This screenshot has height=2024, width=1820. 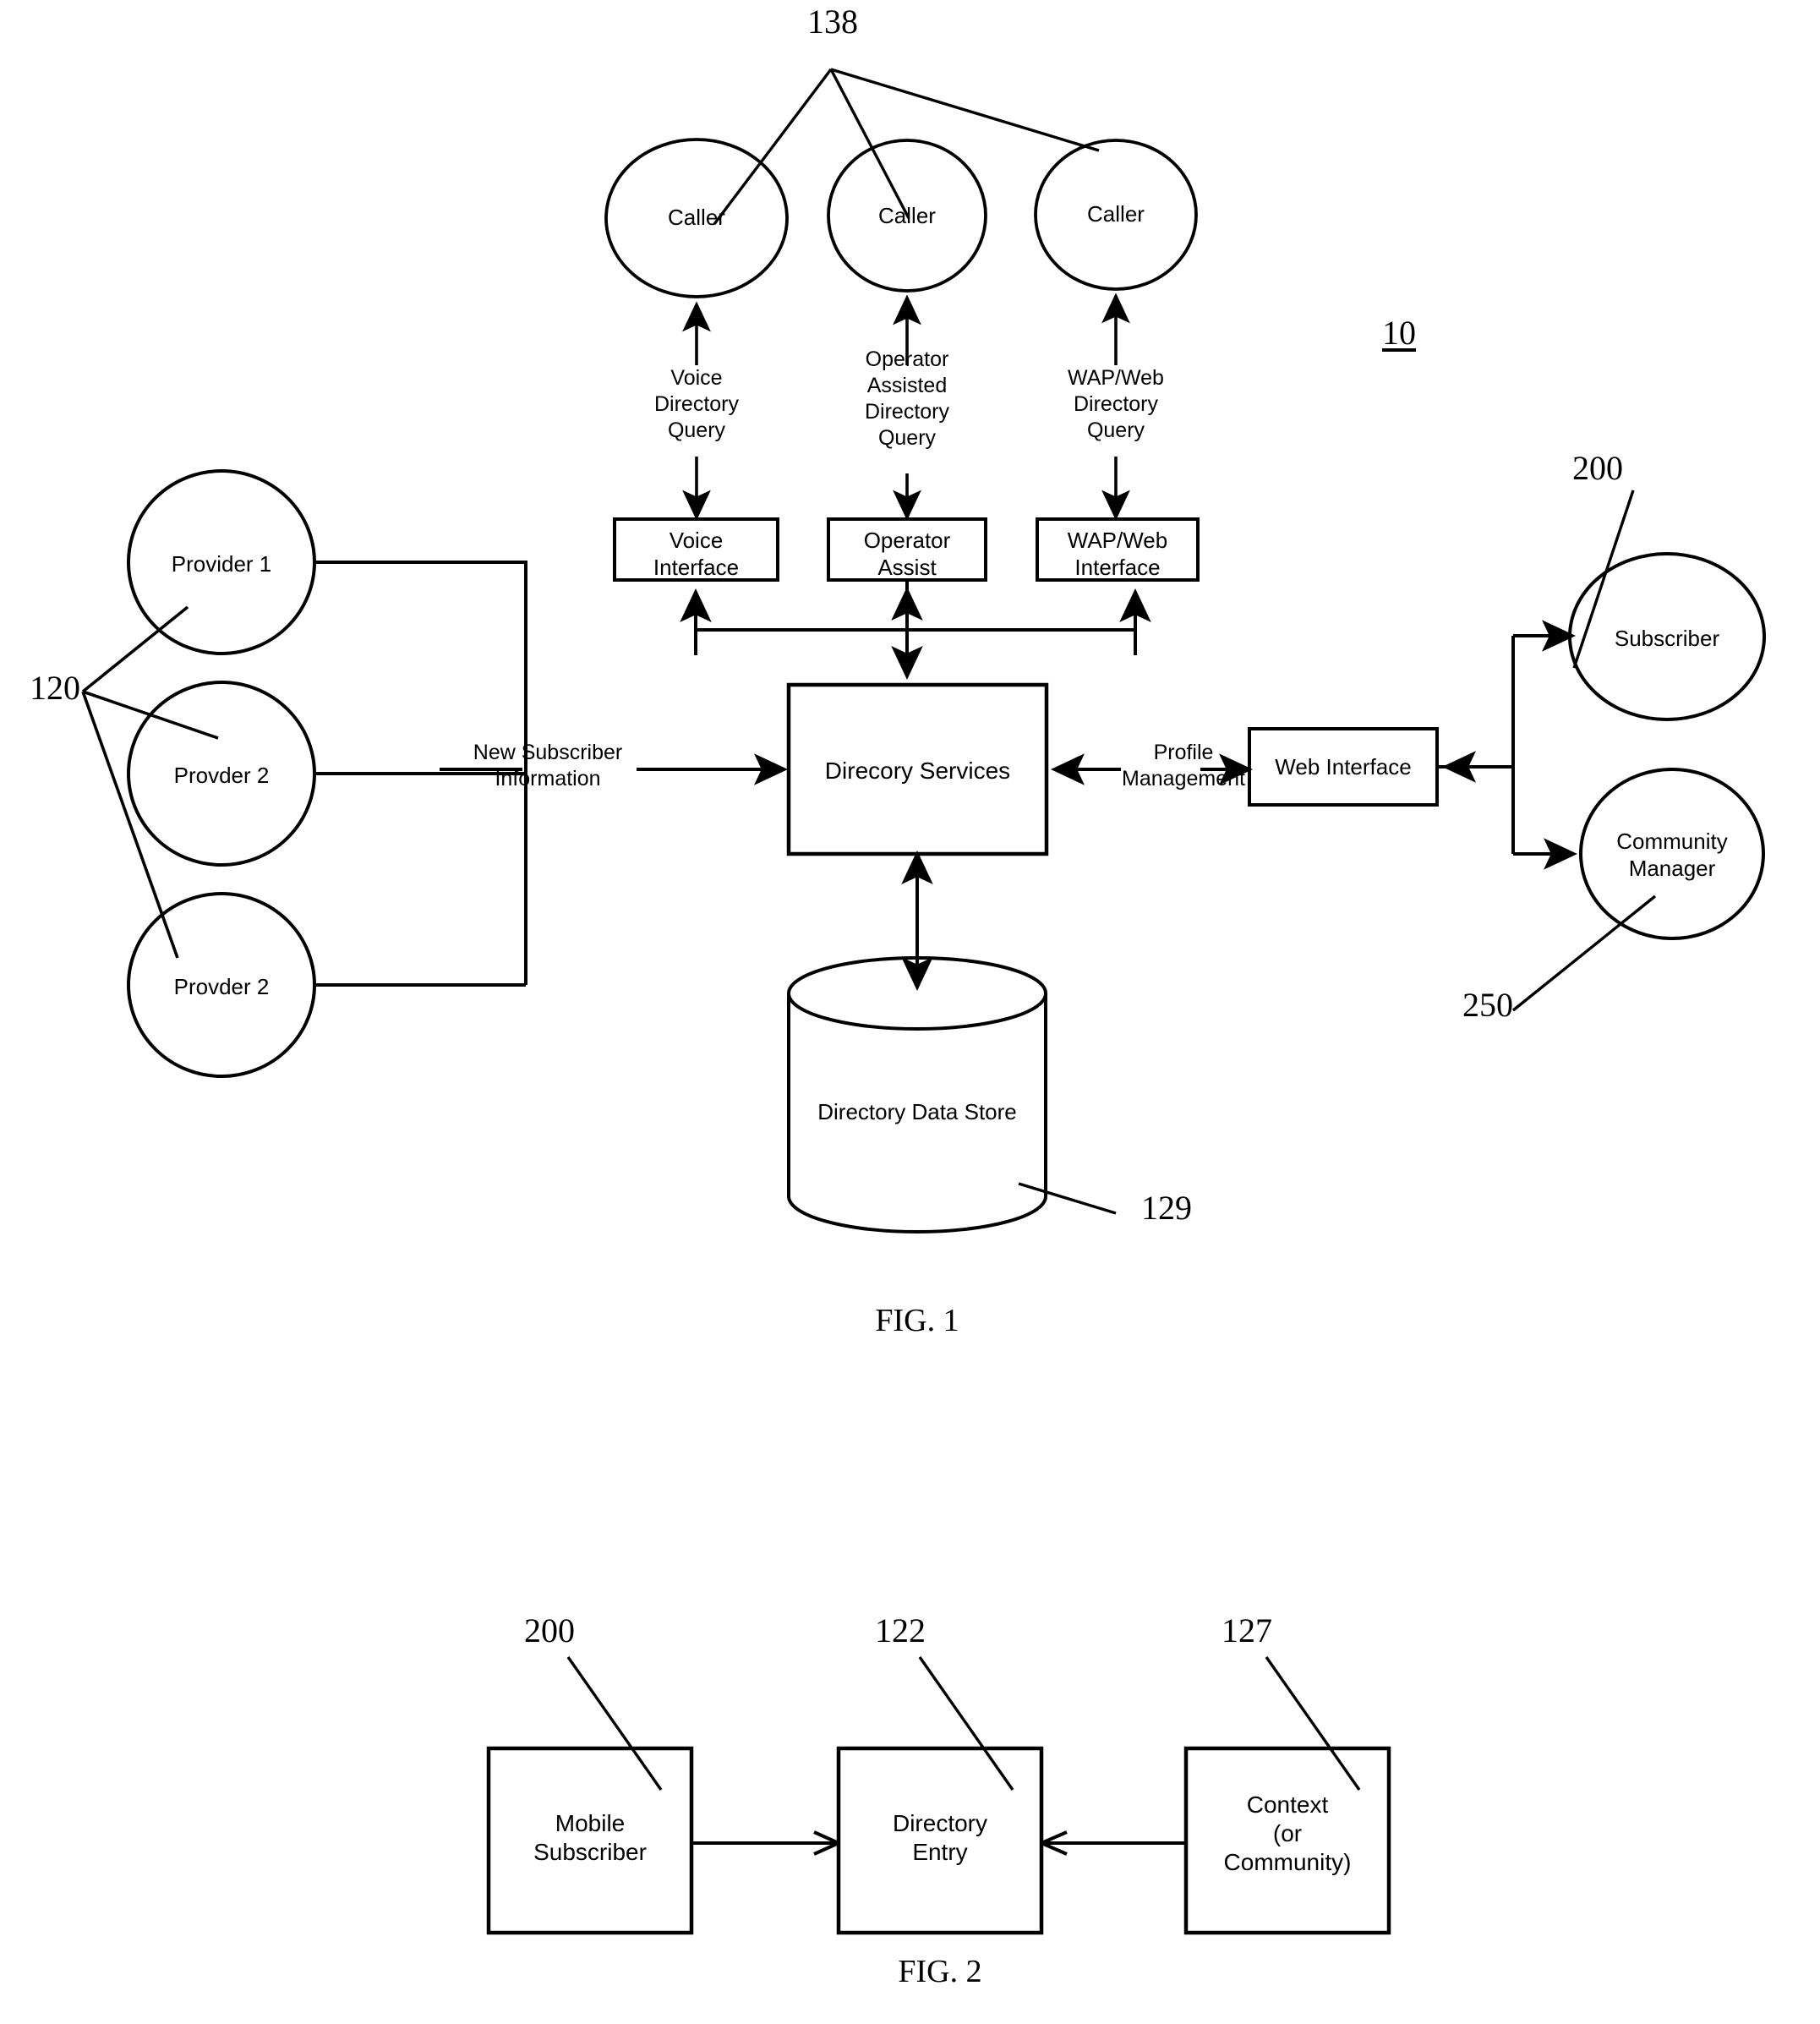 I want to click on right-actor-circles, so click(x=1667, y=746).